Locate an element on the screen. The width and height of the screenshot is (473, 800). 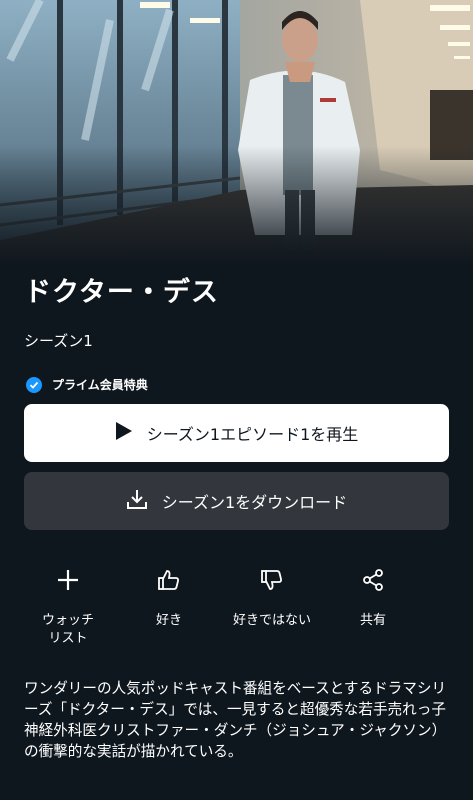
dislike-button: 好きではない is located at coordinates (272, 596).